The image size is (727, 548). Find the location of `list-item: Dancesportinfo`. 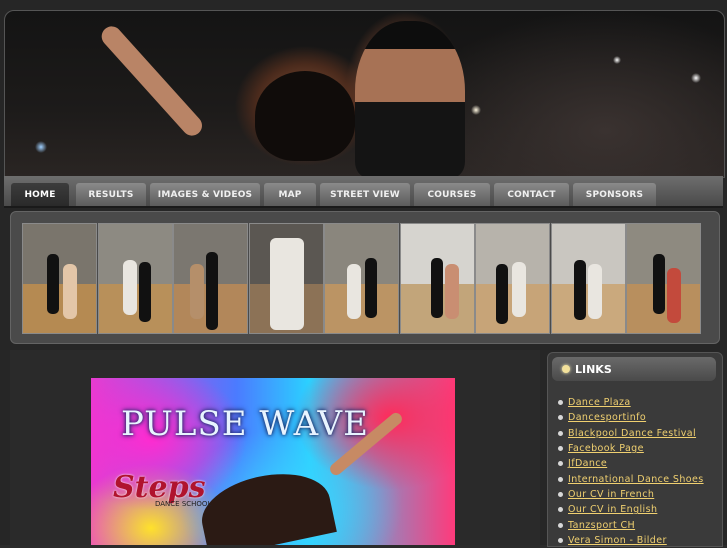

list-item: Dancesportinfo is located at coordinates (631, 417).